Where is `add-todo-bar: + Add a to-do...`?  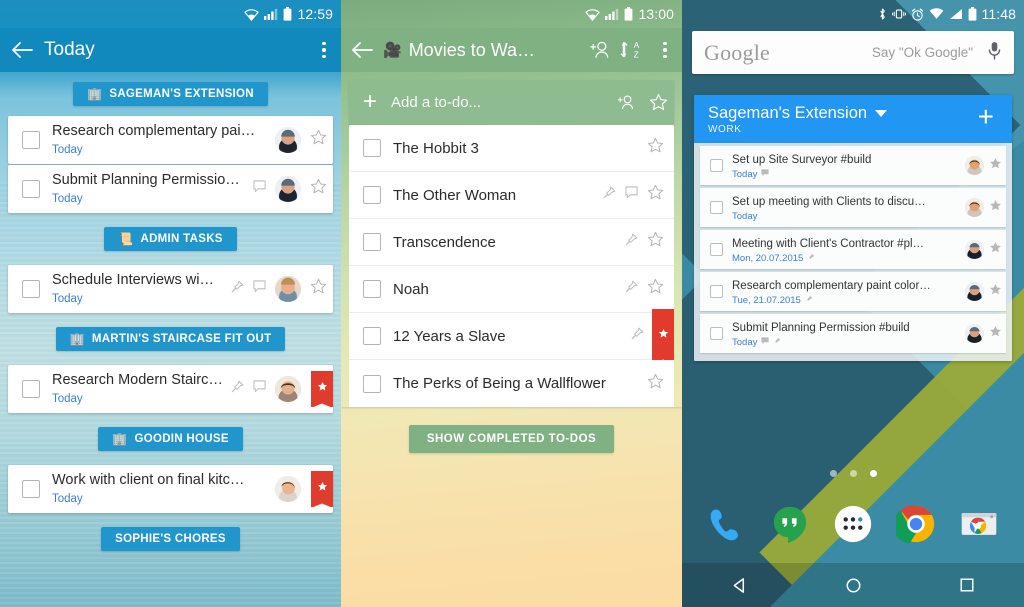 add-todo-bar: + Add a to-do... is located at coordinates (511, 102).